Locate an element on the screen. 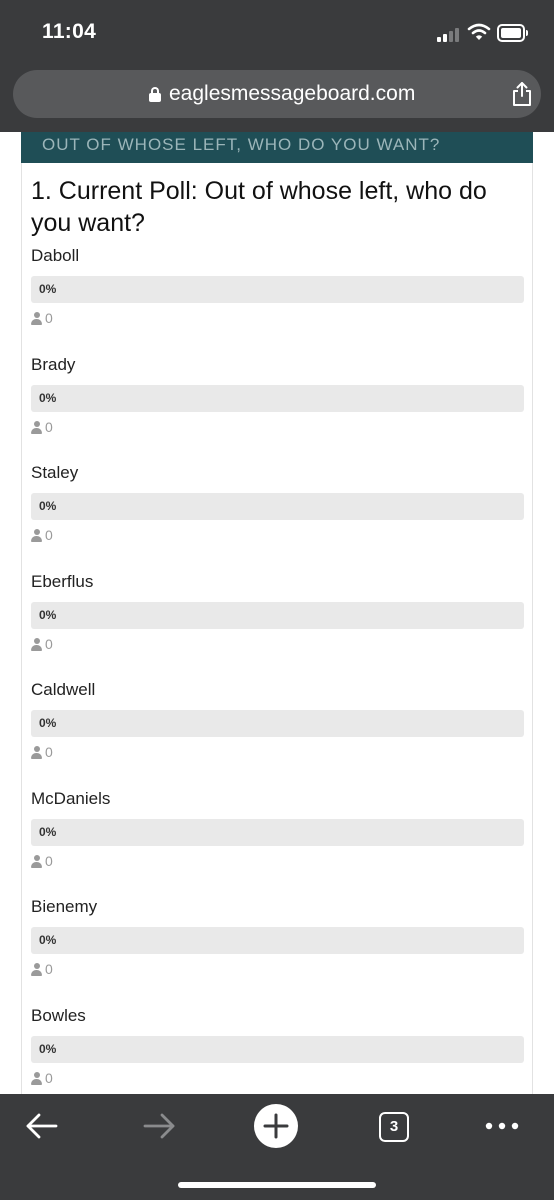 The image size is (554, 1200). browser-toolbar: 3 is located at coordinates (277, 1147).